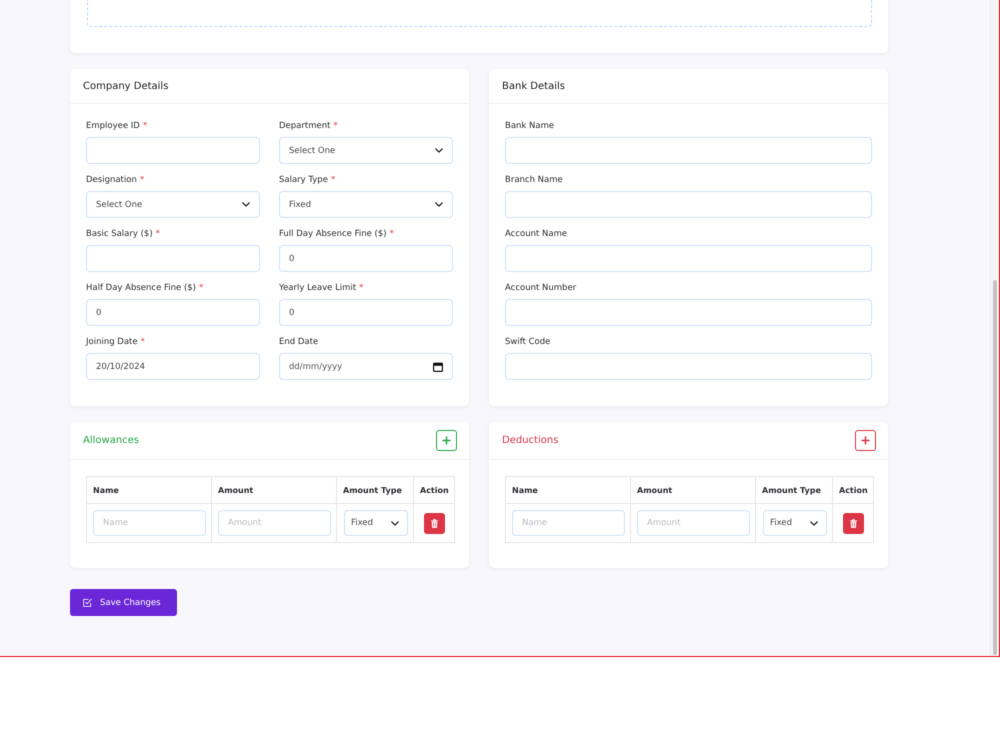 This screenshot has height=750, width=1000. I want to click on field-label: Account Number, so click(540, 288).